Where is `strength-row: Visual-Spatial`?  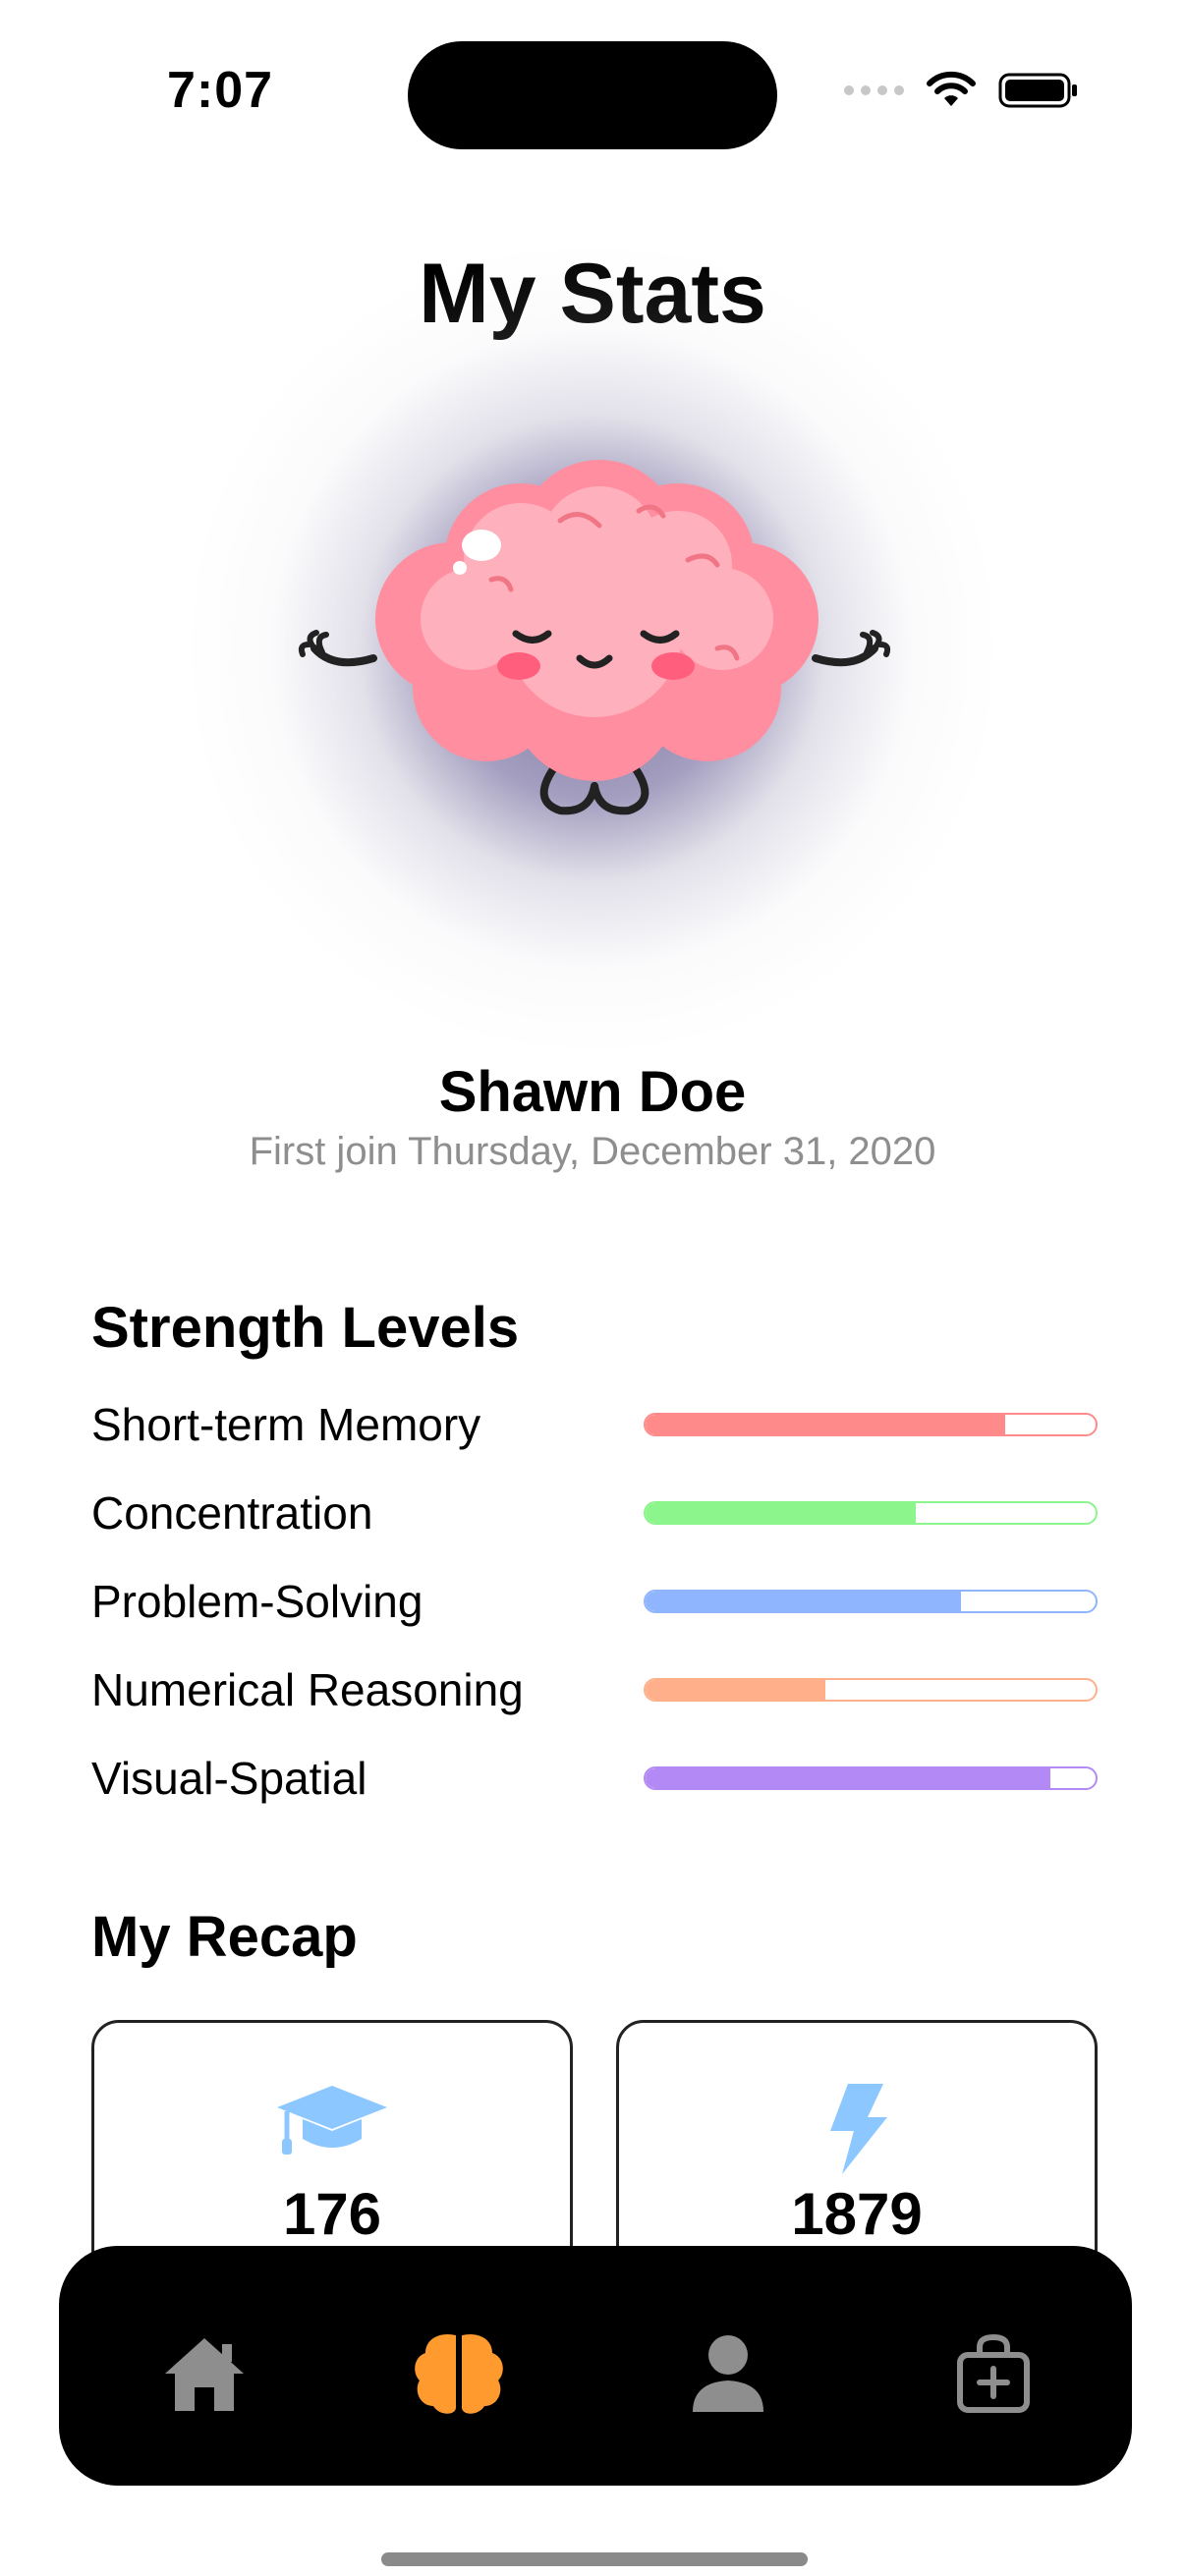 strength-row: Visual-Spatial is located at coordinates (594, 1778).